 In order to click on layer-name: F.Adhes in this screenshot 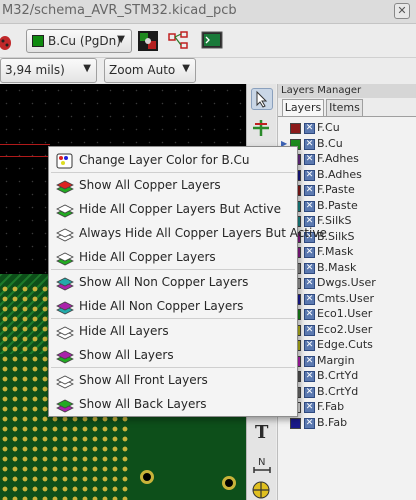, I will do `click(338, 158)`.